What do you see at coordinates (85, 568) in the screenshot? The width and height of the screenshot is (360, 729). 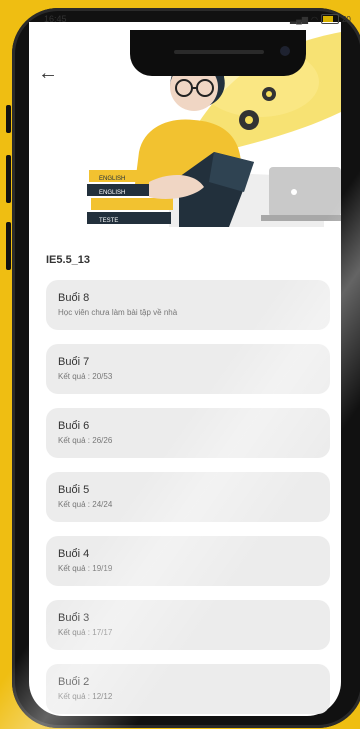 I see `session-subtitle: Kết quả : 19/19` at bounding box center [85, 568].